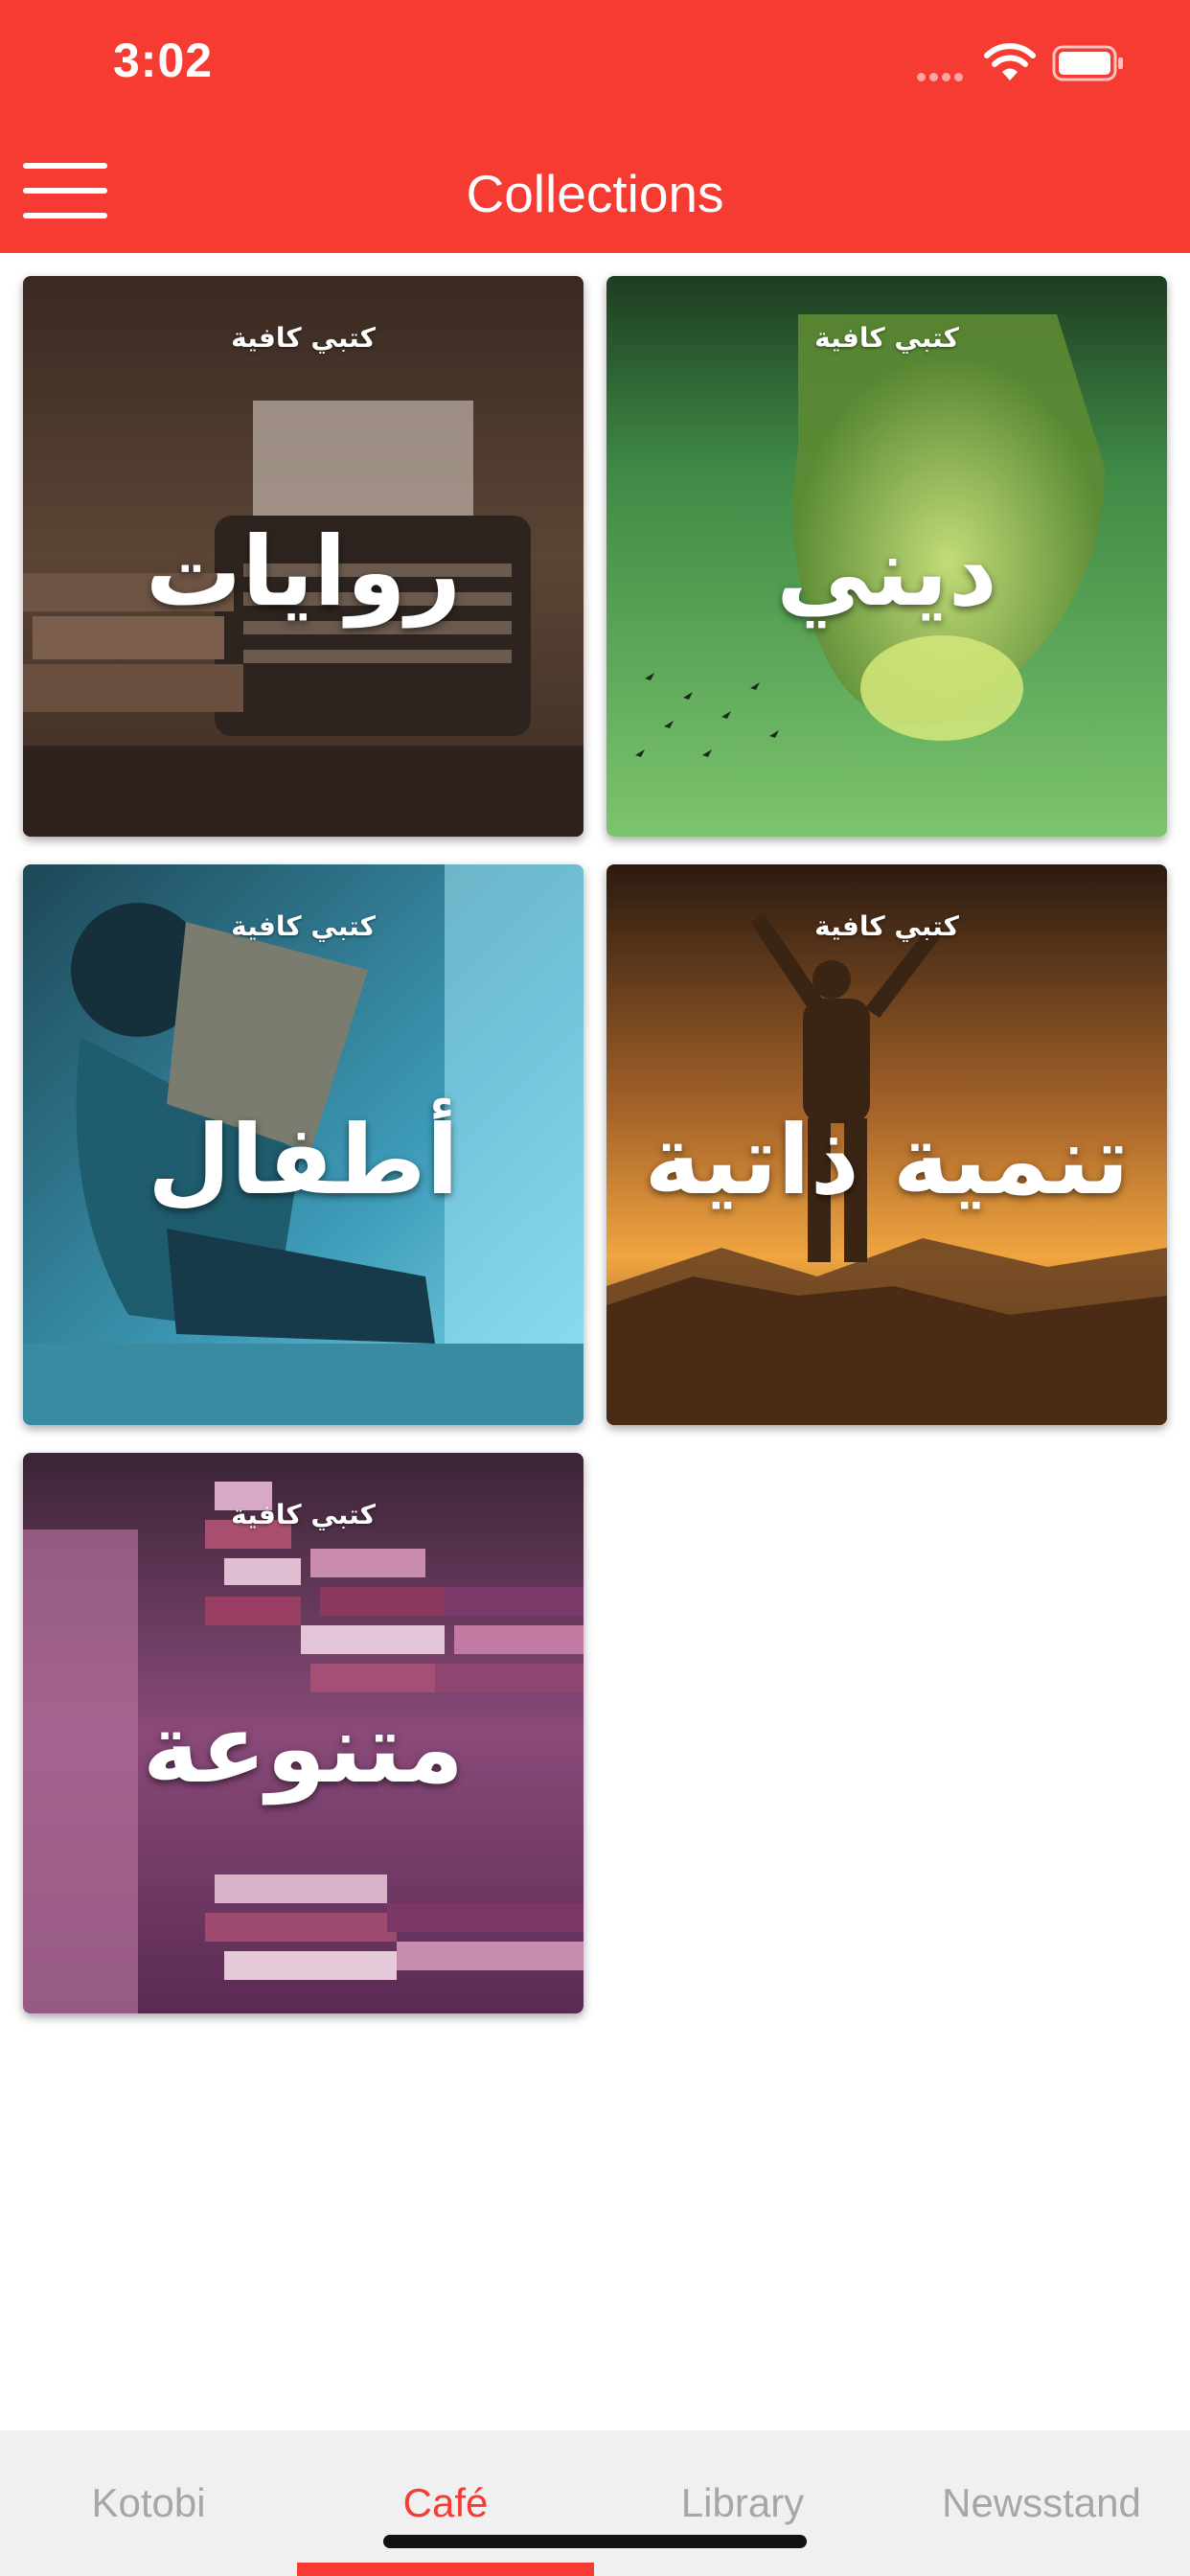 The height and width of the screenshot is (2576, 1190). Describe the element at coordinates (887, 1160) in the screenshot. I see `collection-title: تنمية ذاتية` at that location.